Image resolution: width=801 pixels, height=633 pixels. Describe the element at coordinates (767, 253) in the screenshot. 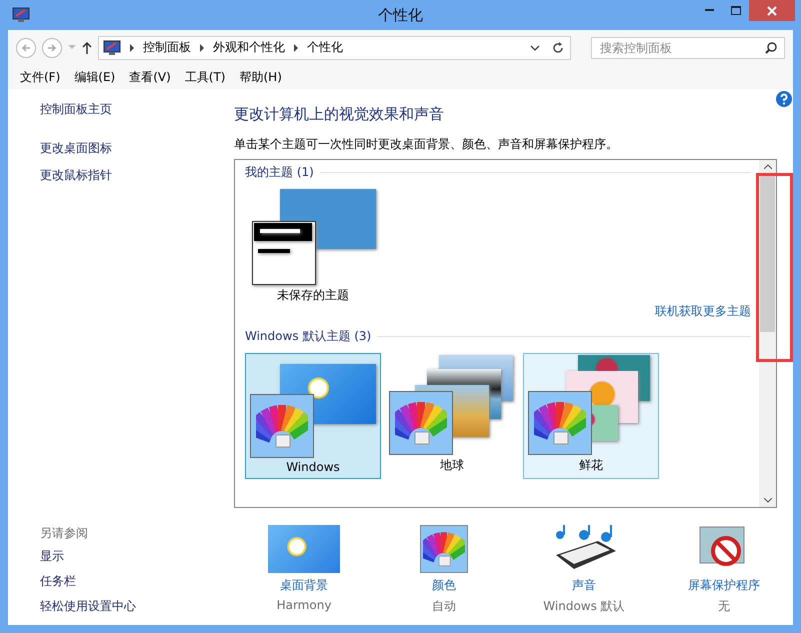

I see `scrollbar-thumb` at that location.